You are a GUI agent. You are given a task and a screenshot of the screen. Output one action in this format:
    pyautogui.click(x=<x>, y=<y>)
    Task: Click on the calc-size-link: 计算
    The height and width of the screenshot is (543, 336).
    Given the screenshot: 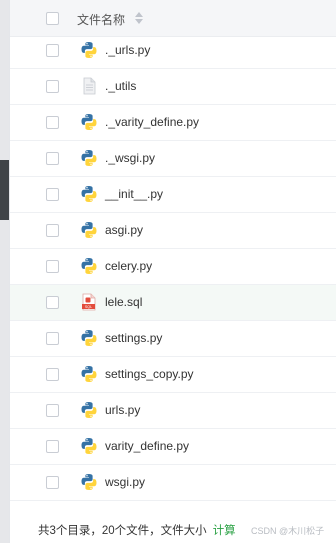 What is the action you would take?
    pyautogui.click(x=224, y=531)
    